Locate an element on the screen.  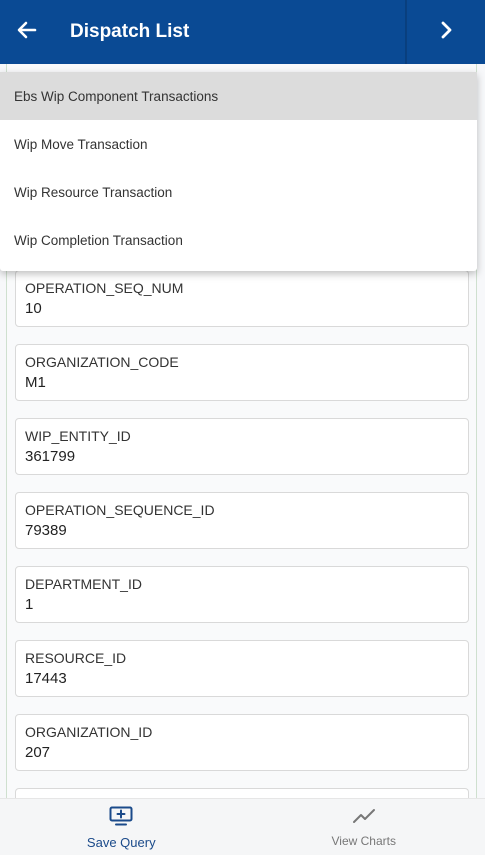
field-card: OPERATION_SEQUENCE_ID 79389 is located at coordinates (242, 520).